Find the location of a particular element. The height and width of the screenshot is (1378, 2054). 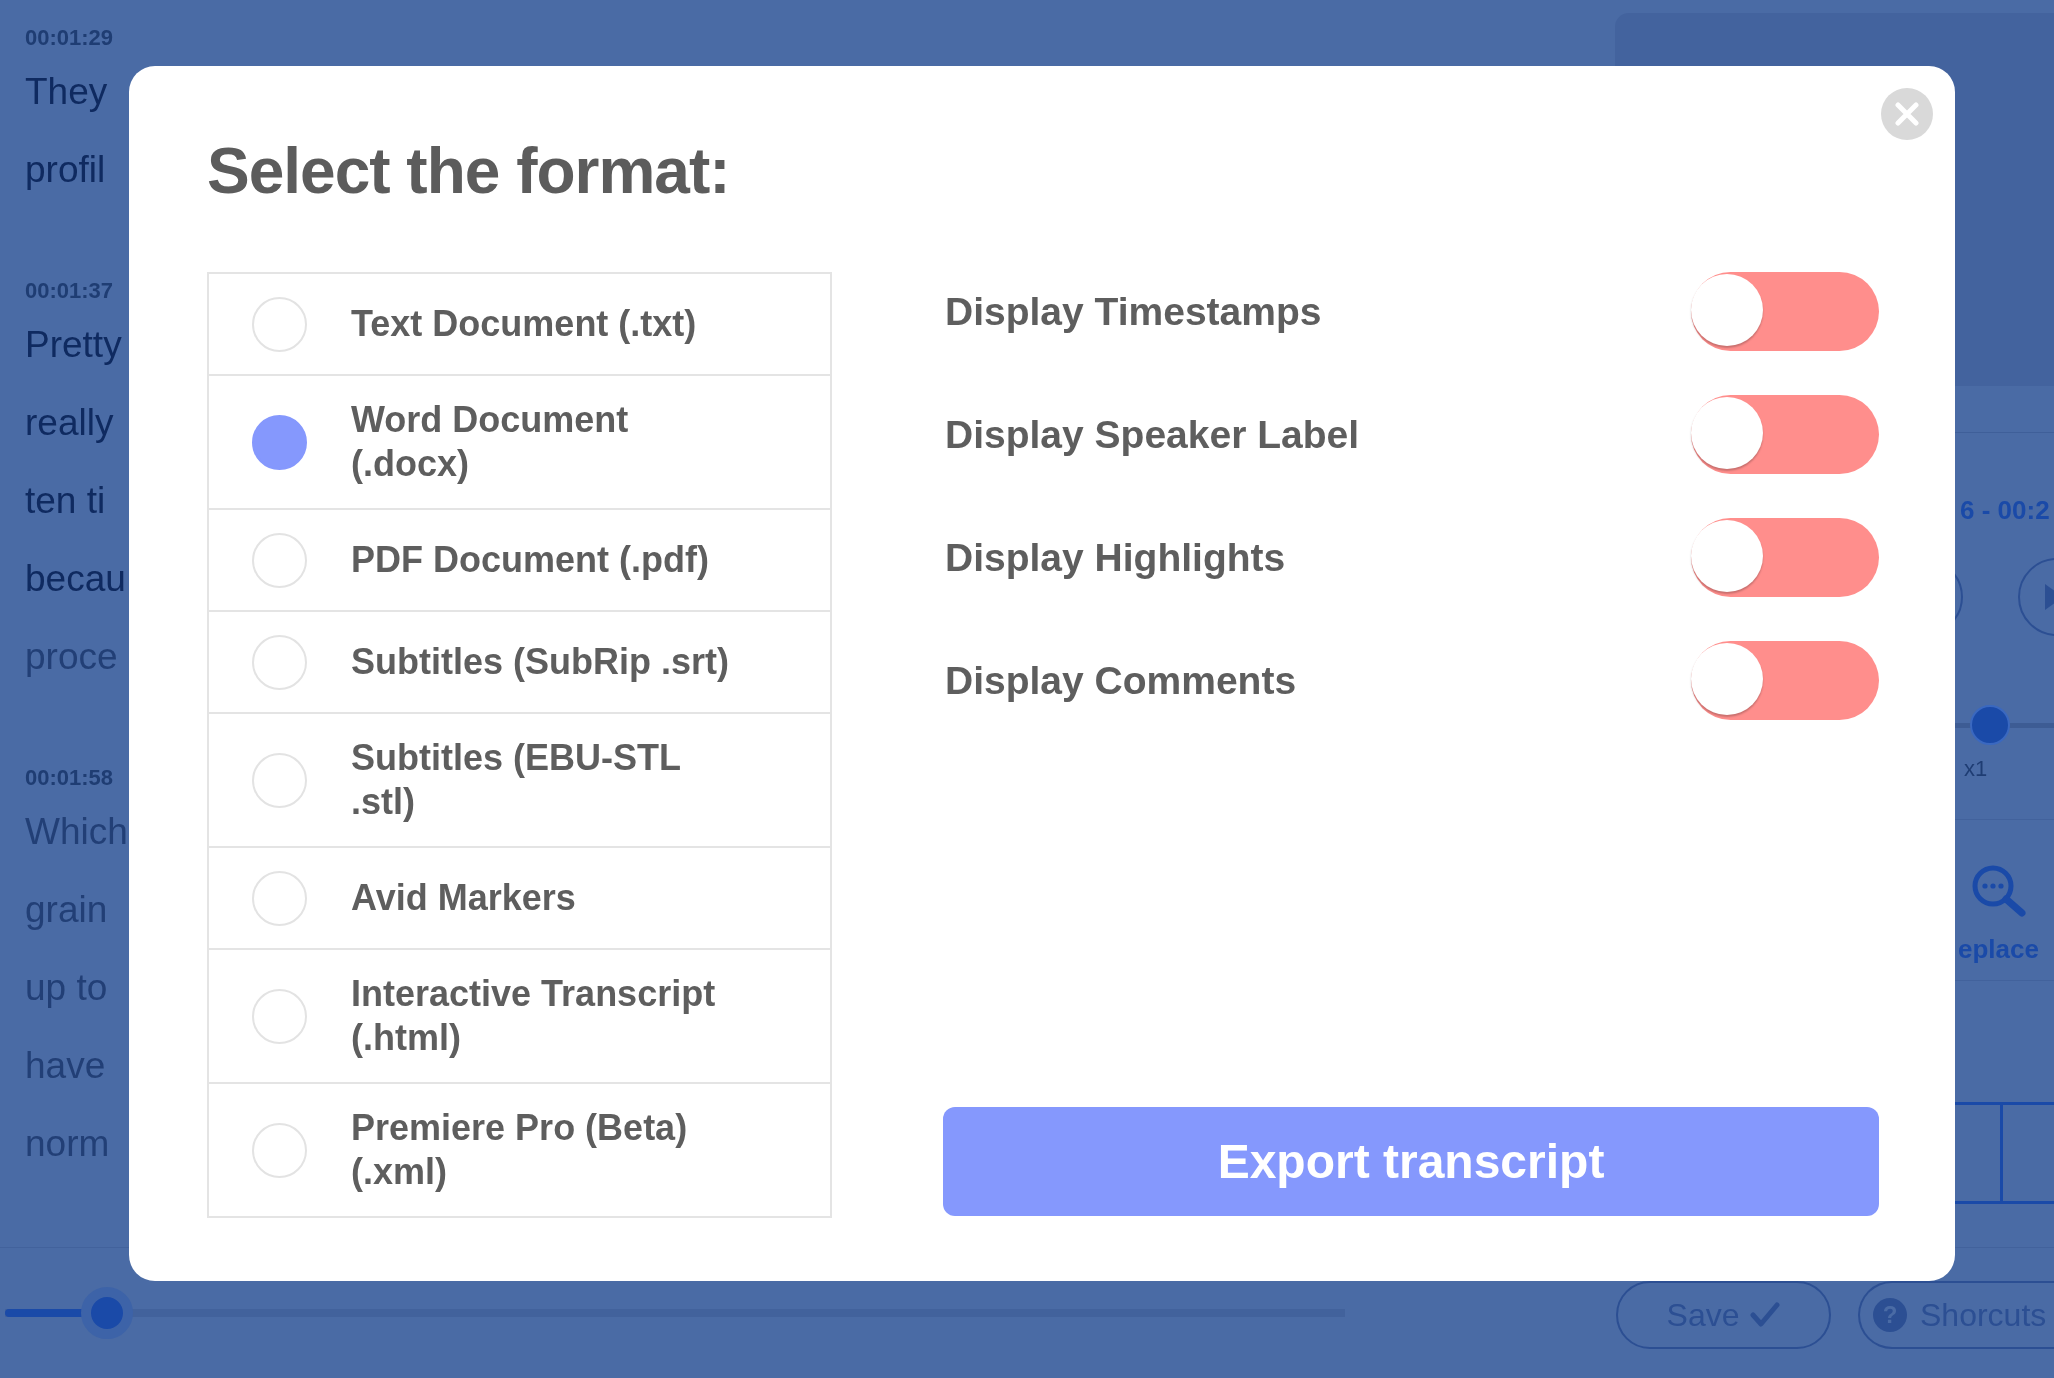

format-label: Text Document (.txt) is located at coordinates (524, 324).